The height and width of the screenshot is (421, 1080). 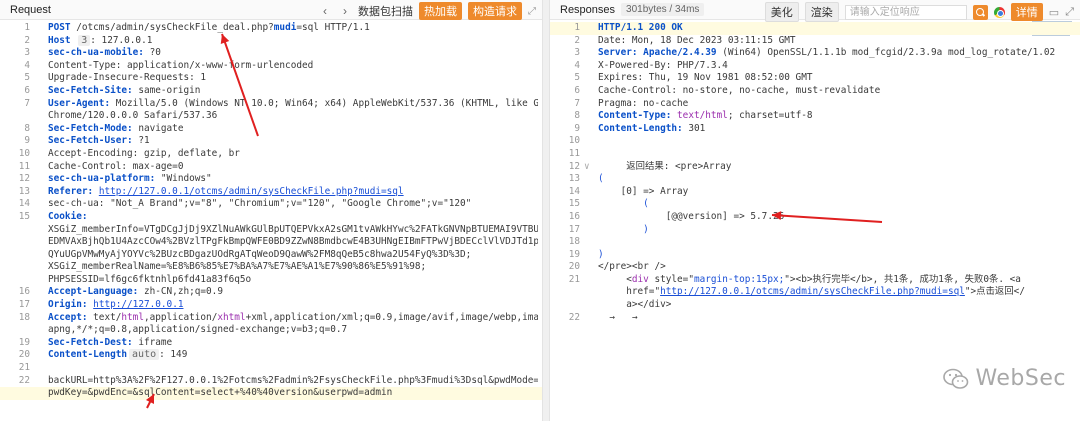 What do you see at coordinates (815, 318) in the screenshot?
I see `code-line: 22 → →` at bounding box center [815, 318].